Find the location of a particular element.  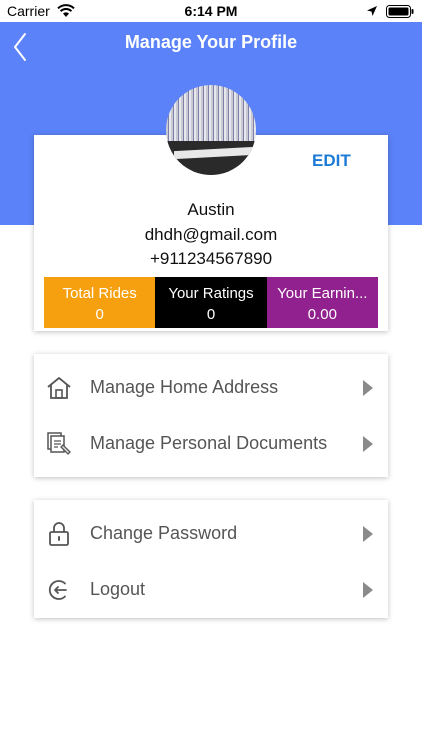

menu-item-home-address: Manage Home Address is located at coordinates (211, 388).